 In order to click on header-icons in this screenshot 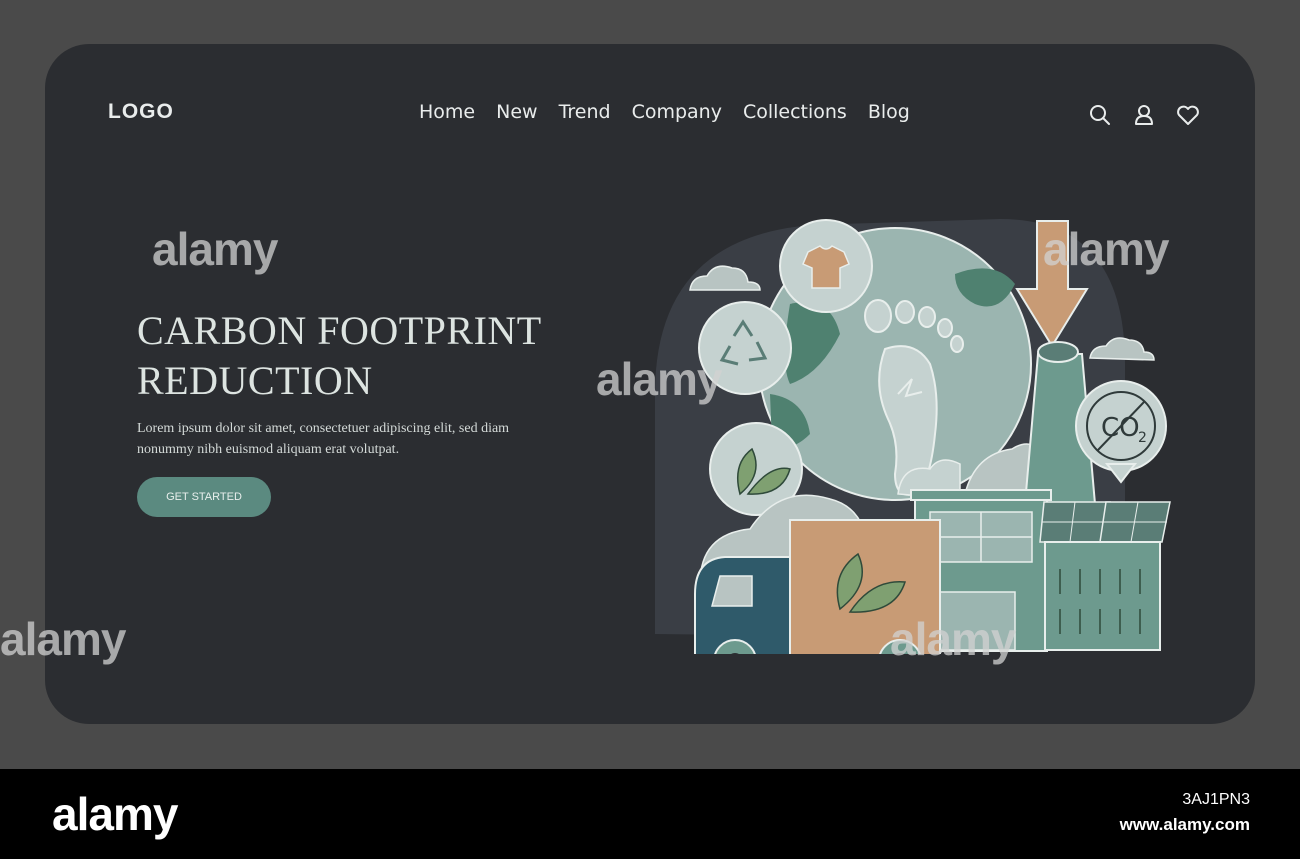, I will do `click(1144, 115)`.